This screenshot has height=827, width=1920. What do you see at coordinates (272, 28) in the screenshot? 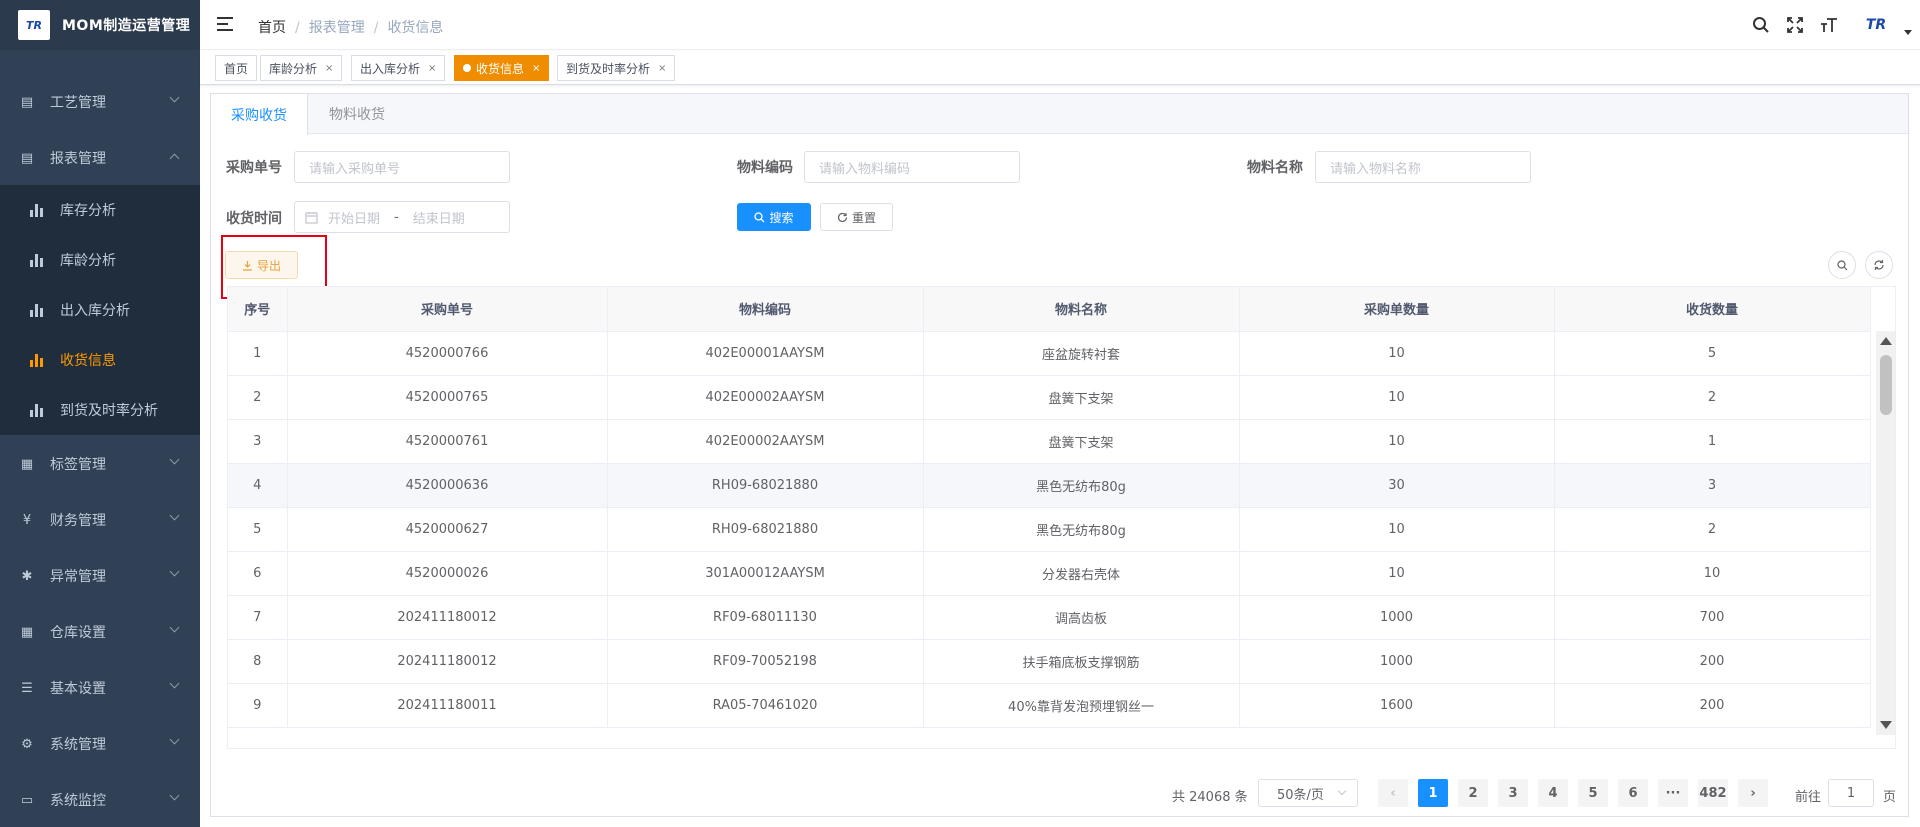
I see `breadcrumb-home: 首页` at bounding box center [272, 28].